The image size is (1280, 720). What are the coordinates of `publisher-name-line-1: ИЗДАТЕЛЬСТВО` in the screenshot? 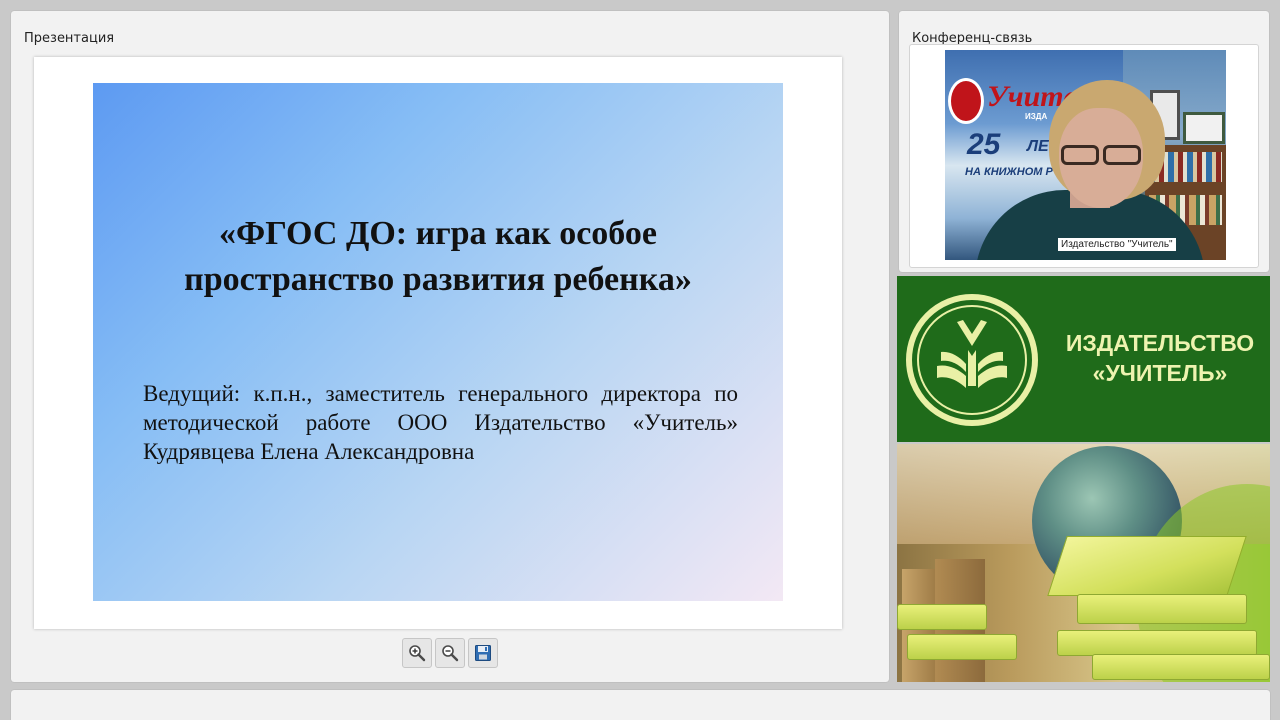 It's located at (1160, 343).